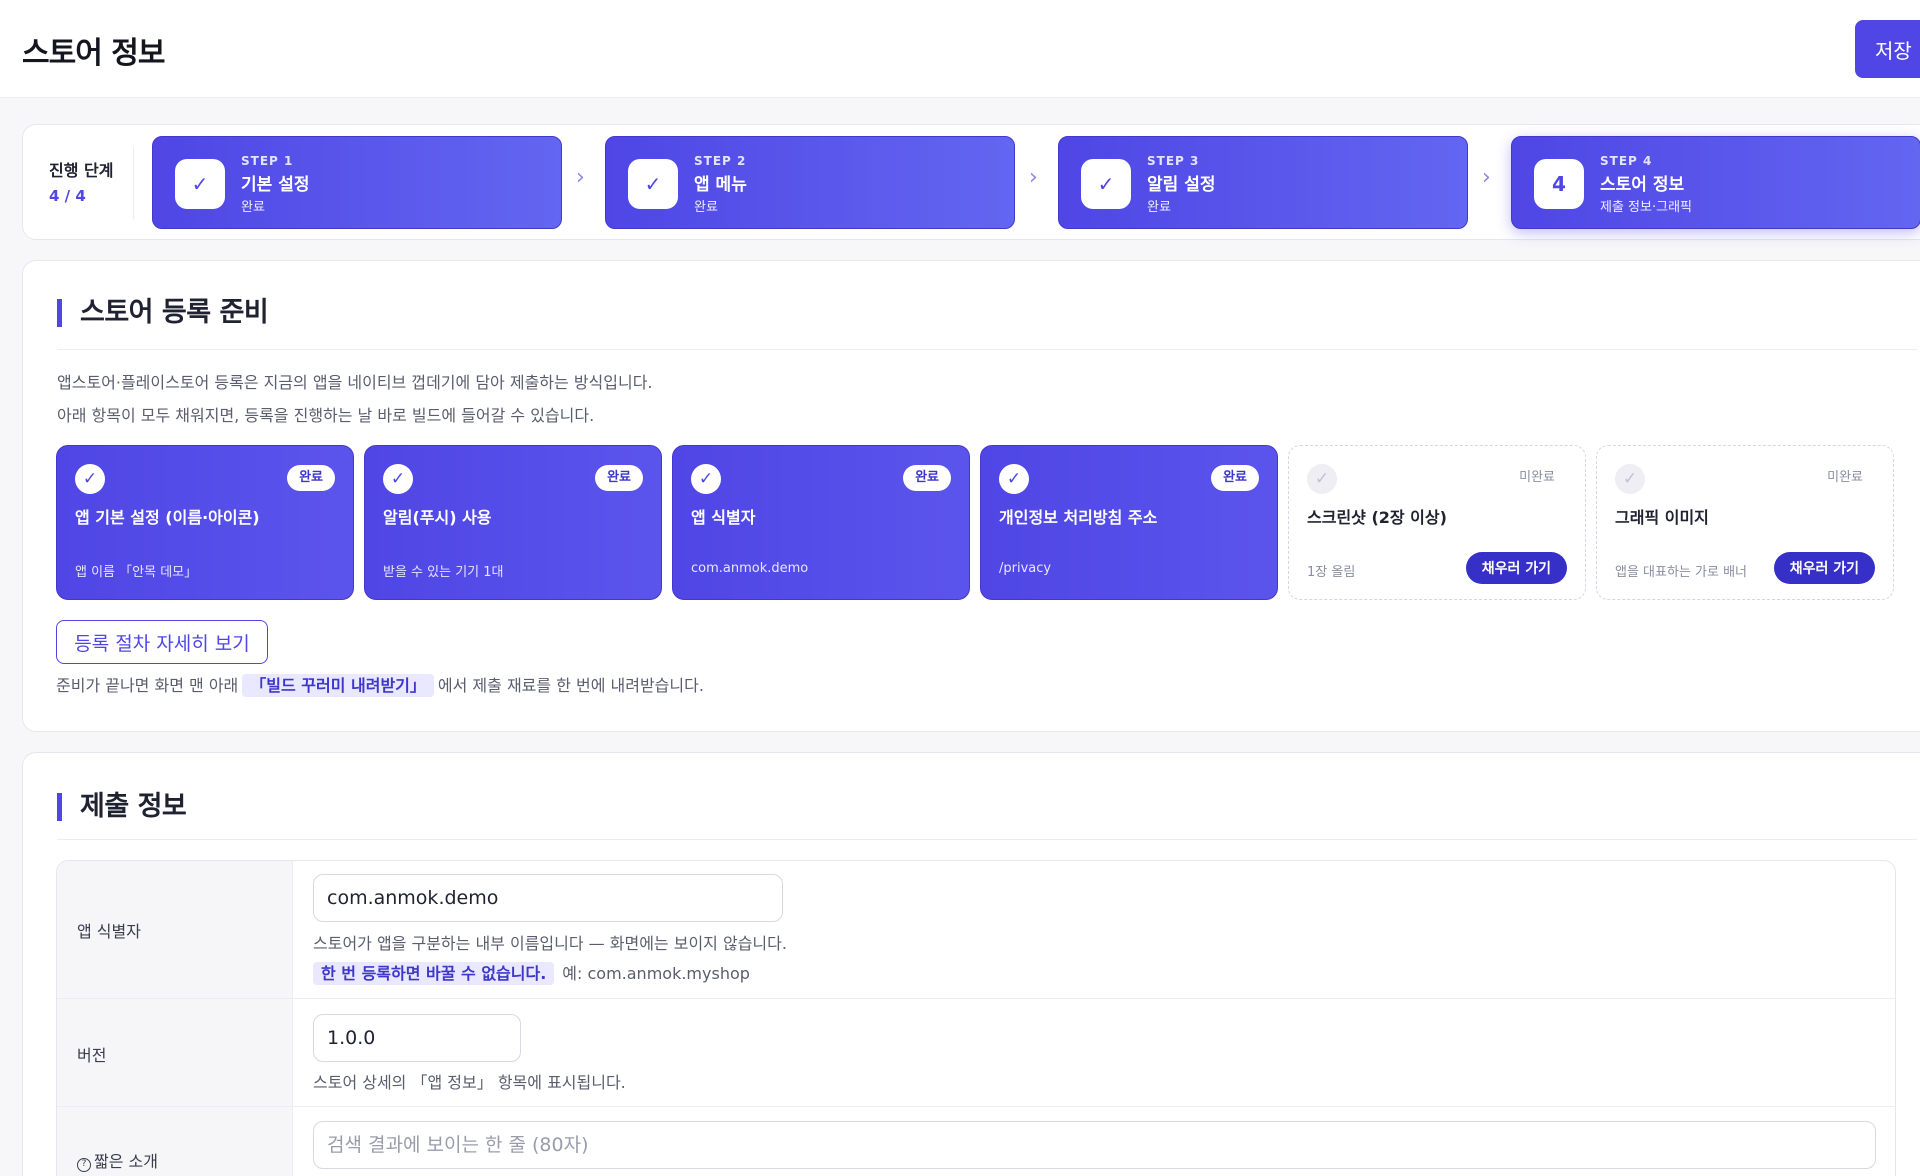  I want to click on app-id-example: 예: com.anmok.myshop, so click(656, 973).